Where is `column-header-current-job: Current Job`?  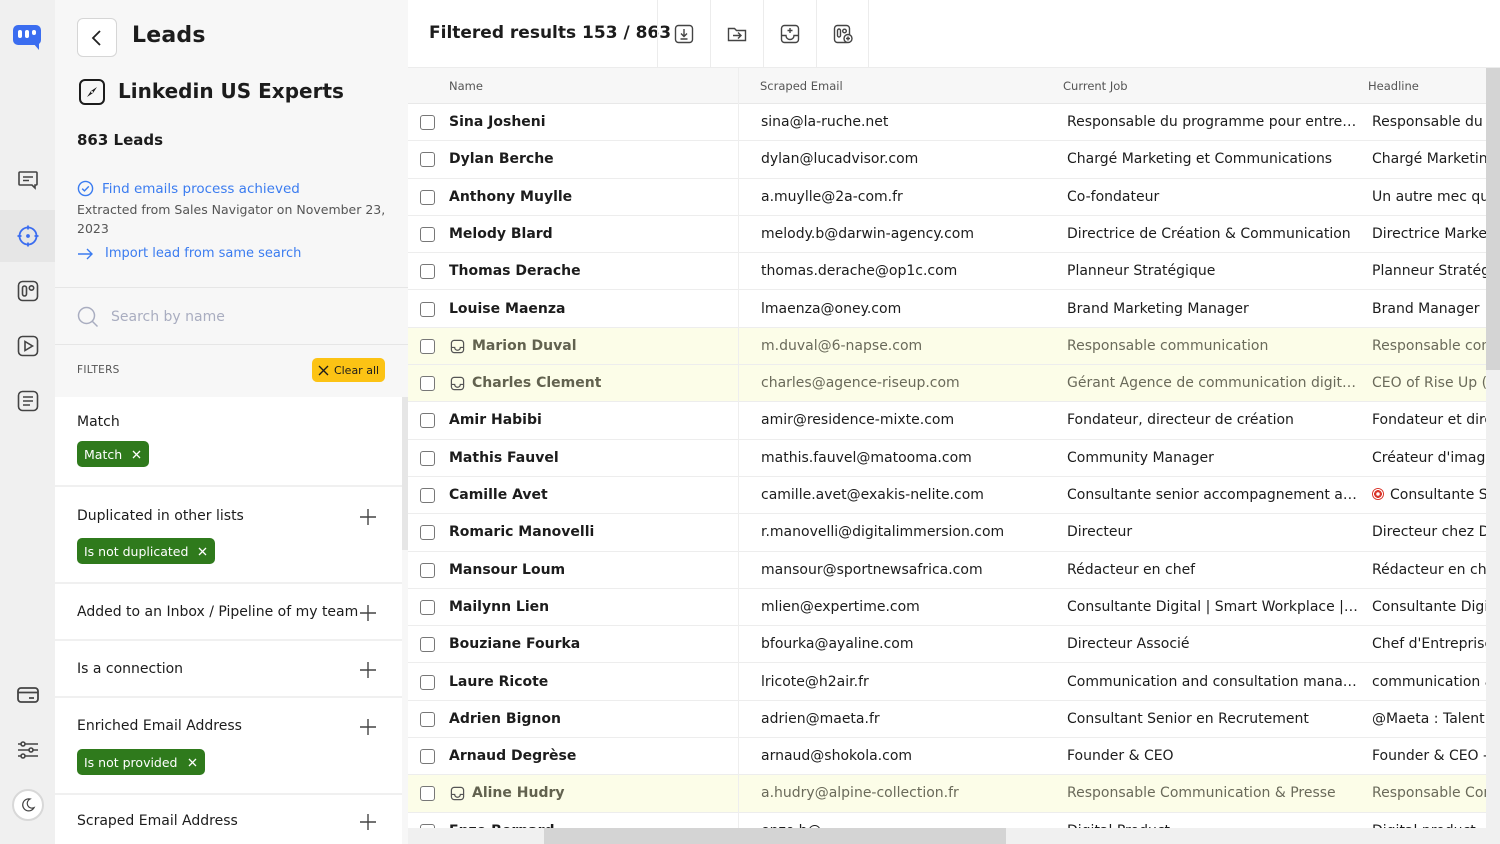
column-header-current-job: Current Job is located at coordinates (1095, 86).